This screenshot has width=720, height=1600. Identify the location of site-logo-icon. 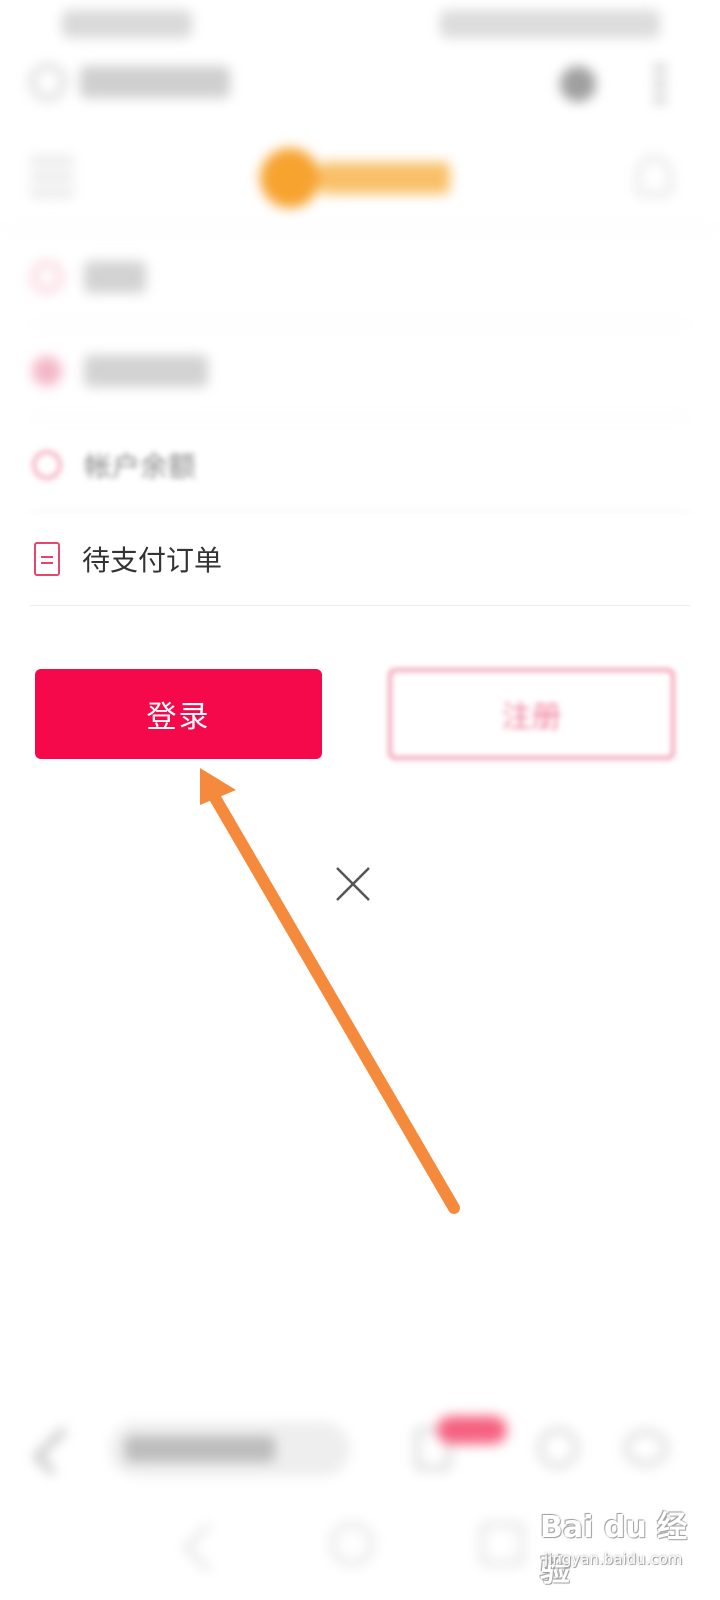
(290, 178).